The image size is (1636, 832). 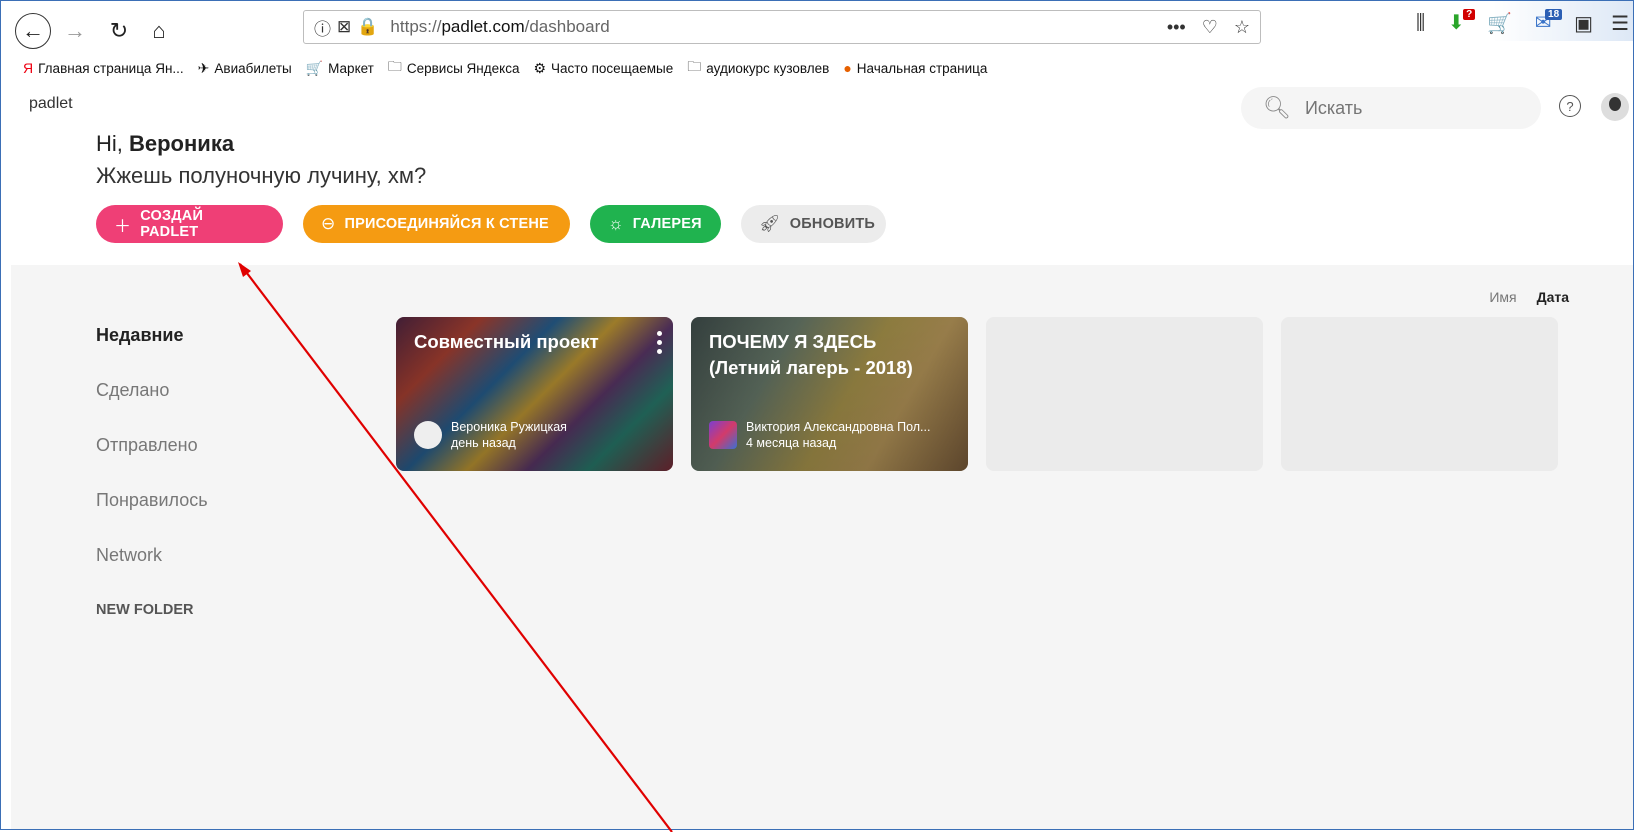 What do you see at coordinates (28, 68) in the screenshot?
I see `yandex-icon: Я` at bounding box center [28, 68].